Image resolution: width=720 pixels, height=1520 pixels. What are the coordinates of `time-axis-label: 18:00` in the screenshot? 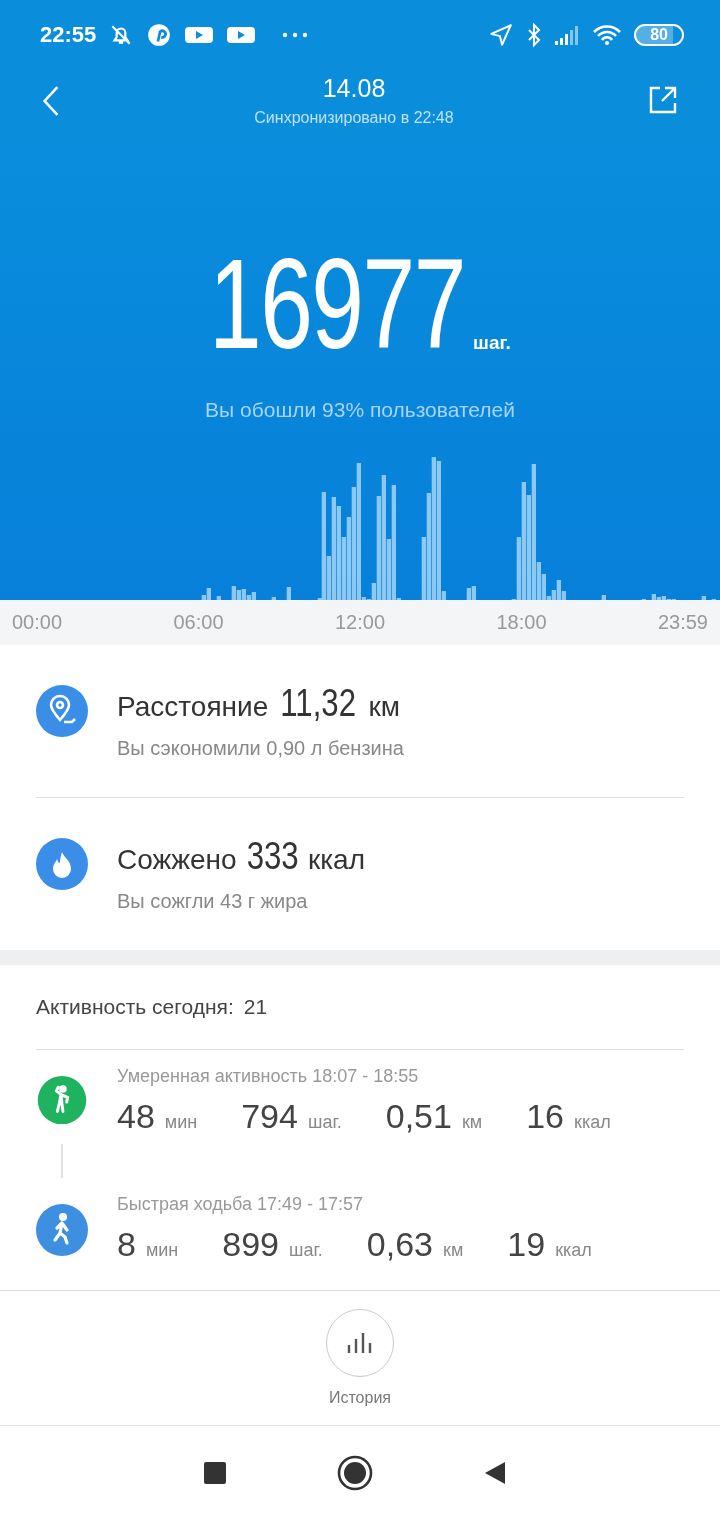 It's located at (521, 622).